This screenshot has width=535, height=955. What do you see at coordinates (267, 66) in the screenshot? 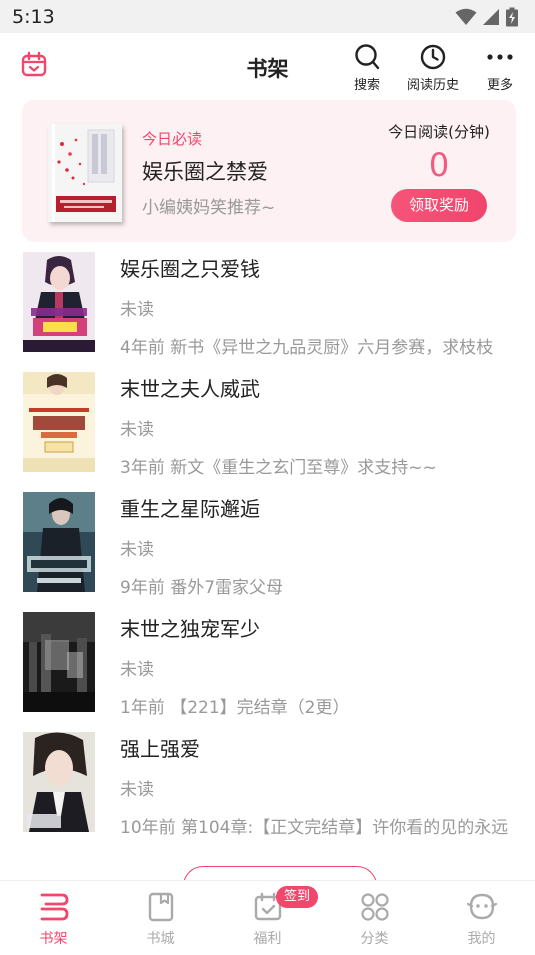
I see `top-bar: 书架 搜索 阅读历史 更多` at bounding box center [267, 66].